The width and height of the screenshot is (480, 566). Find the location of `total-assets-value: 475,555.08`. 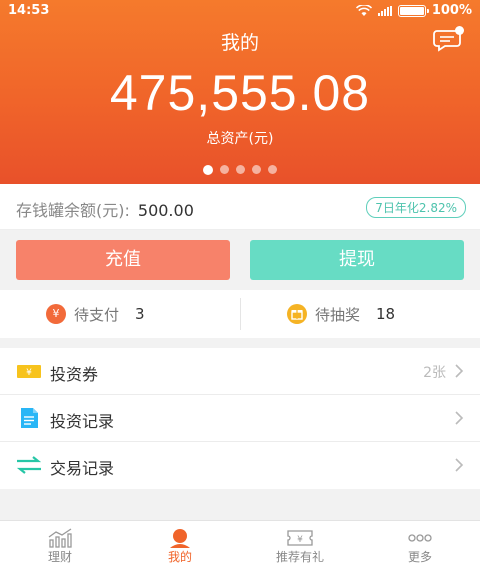

total-assets-value: 475,555.08 is located at coordinates (240, 93).